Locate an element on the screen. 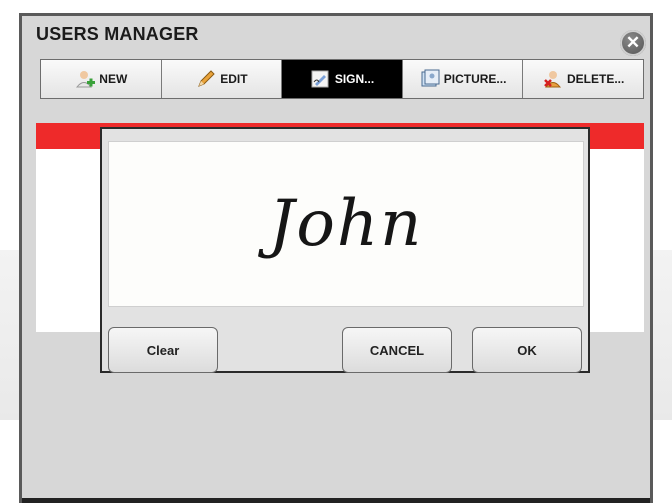 The width and height of the screenshot is (672, 503). window-title: USERS MANAGER is located at coordinates (117, 34).